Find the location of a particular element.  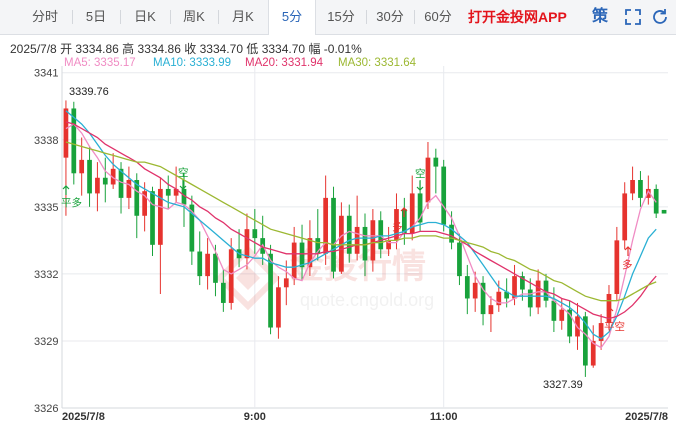

arrow-down-icon is located at coordinates (420, 186).